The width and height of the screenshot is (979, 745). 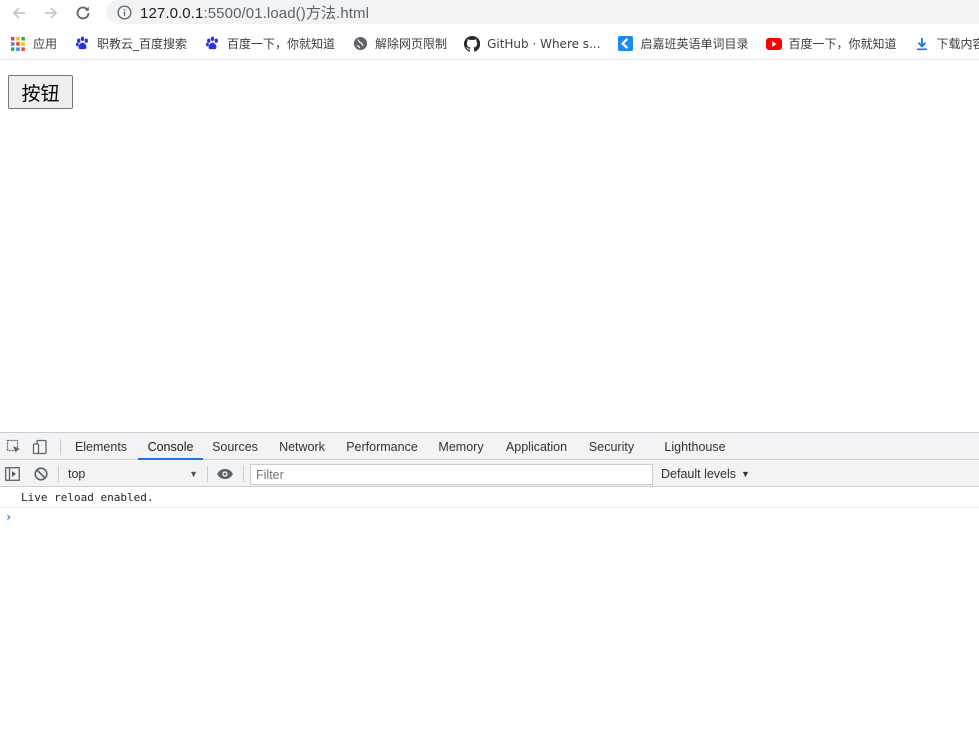 What do you see at coordinates (922, 44) in the screenshot?
I see `download-icon` at bounding box center [922, 44].